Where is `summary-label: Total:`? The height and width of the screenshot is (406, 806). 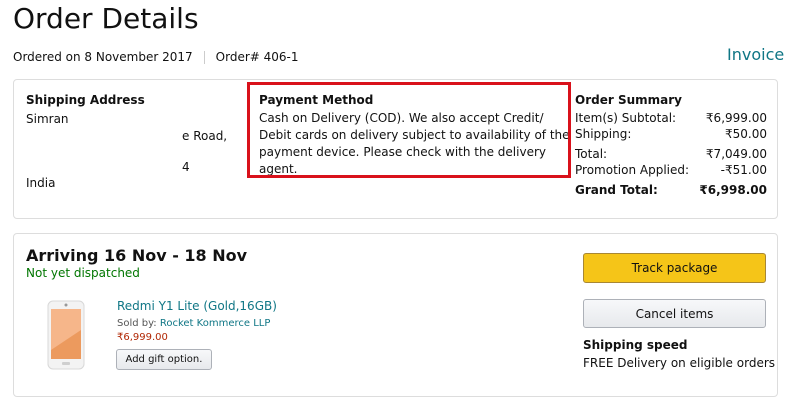 summary-label: Total: is located at coordinates (591, 154).